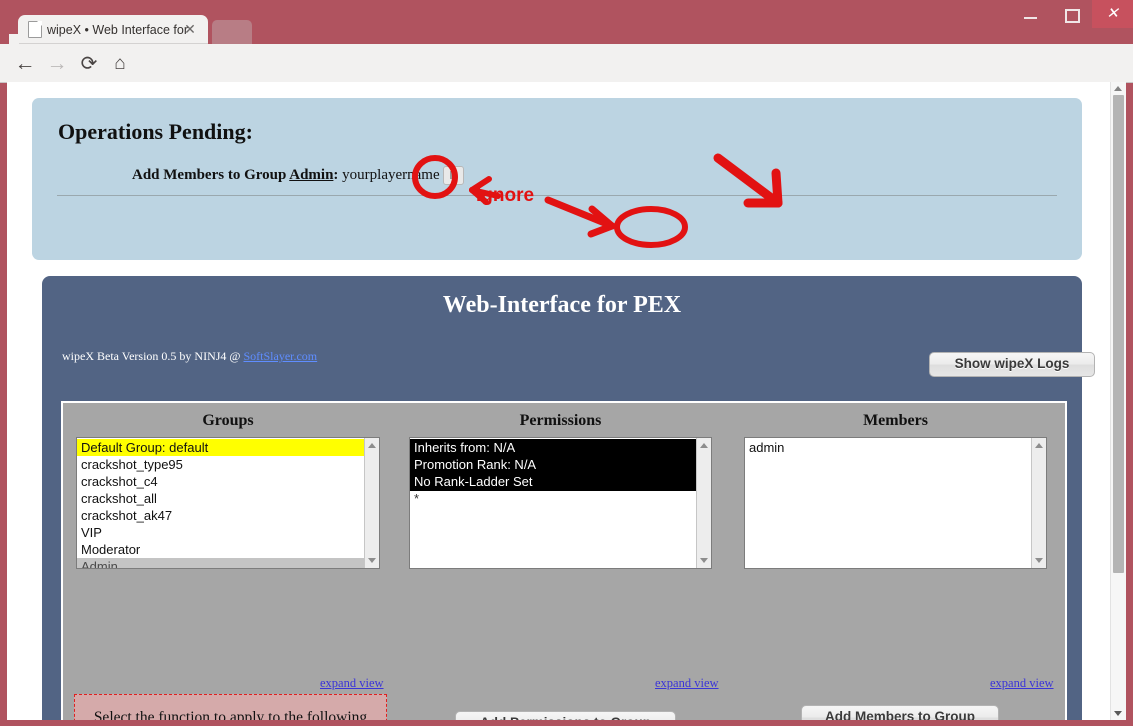  I want to click on list-item: VIP, so click(220, 532).